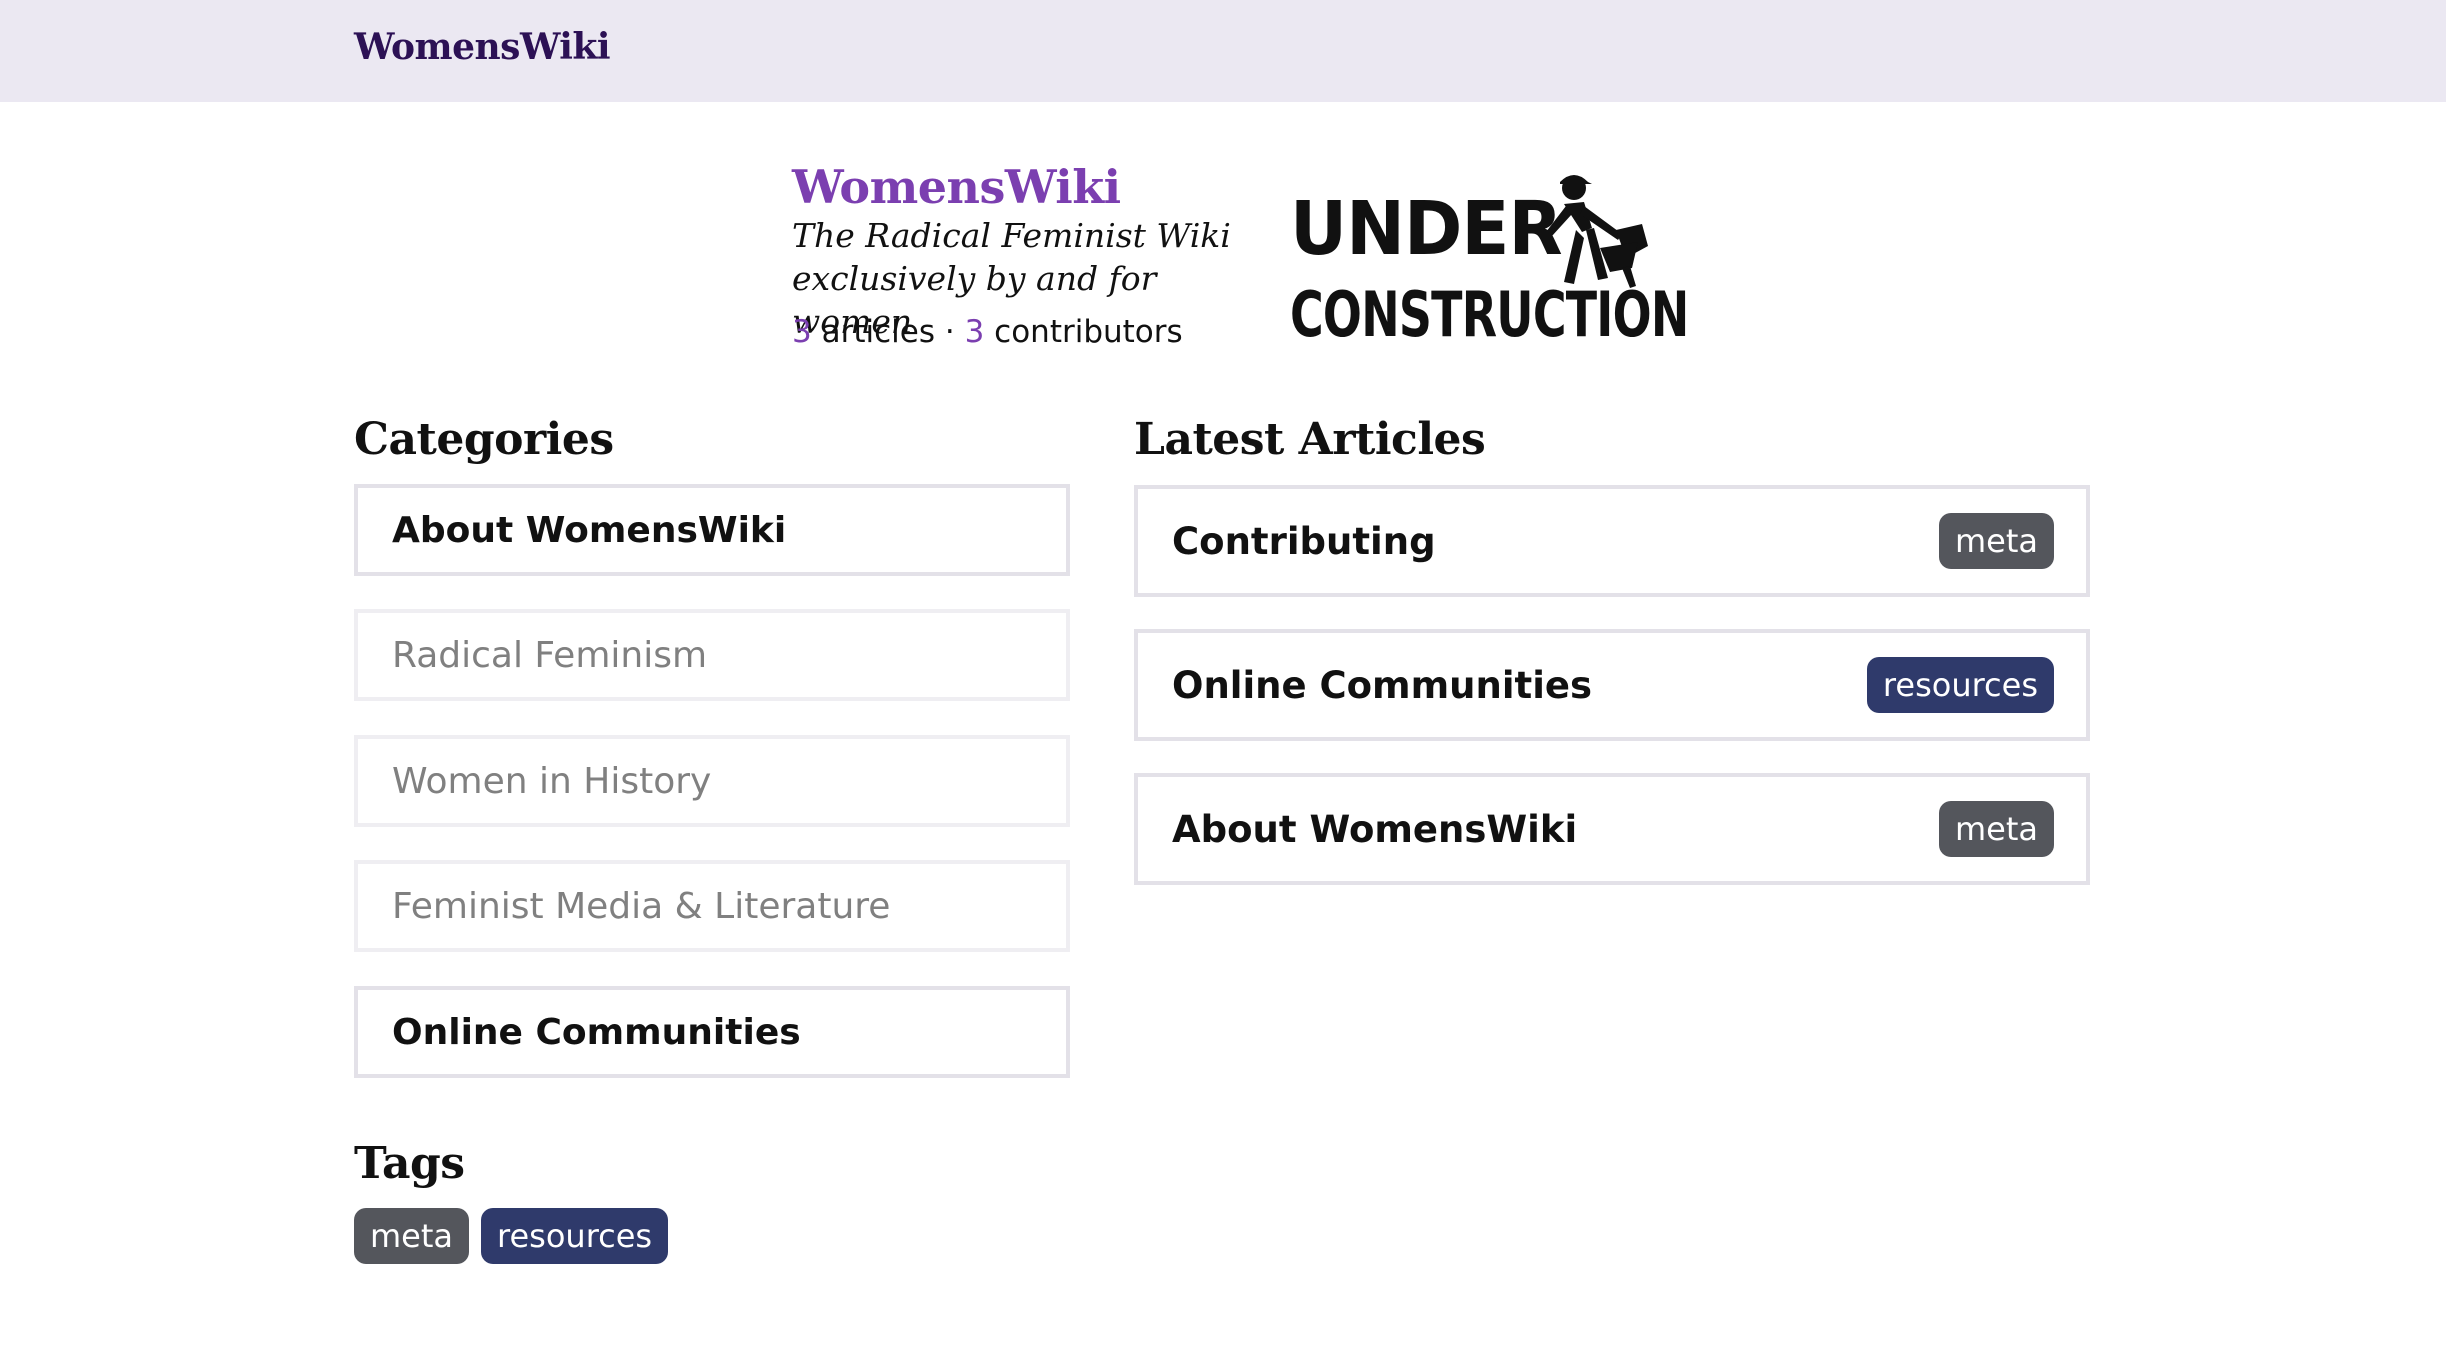  What do you see at coordinates (1223, 51) in the screenshot?
I see `top-navigation-bar: WomensWiki` at bounding box center [1223, 51].